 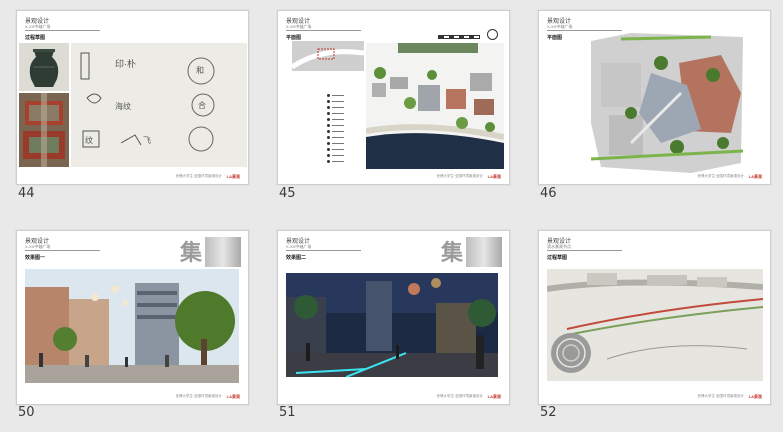 What do you see at coordinates (26, 412) in the screenshot?
I see `slide-number-50: 50` at bounding box center [26, 412].